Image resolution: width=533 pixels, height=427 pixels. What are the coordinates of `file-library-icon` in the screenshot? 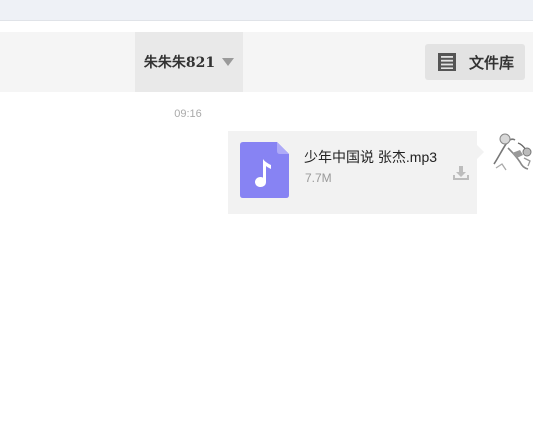 It's located at (447, 62).